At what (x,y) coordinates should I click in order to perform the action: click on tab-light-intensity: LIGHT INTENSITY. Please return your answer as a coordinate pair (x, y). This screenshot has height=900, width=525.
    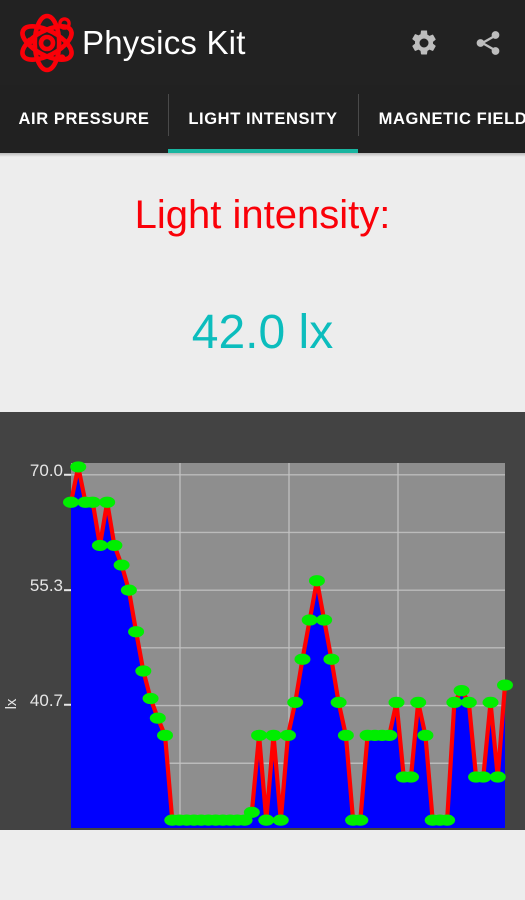
    Looking at the image, I should click on (263, 119).